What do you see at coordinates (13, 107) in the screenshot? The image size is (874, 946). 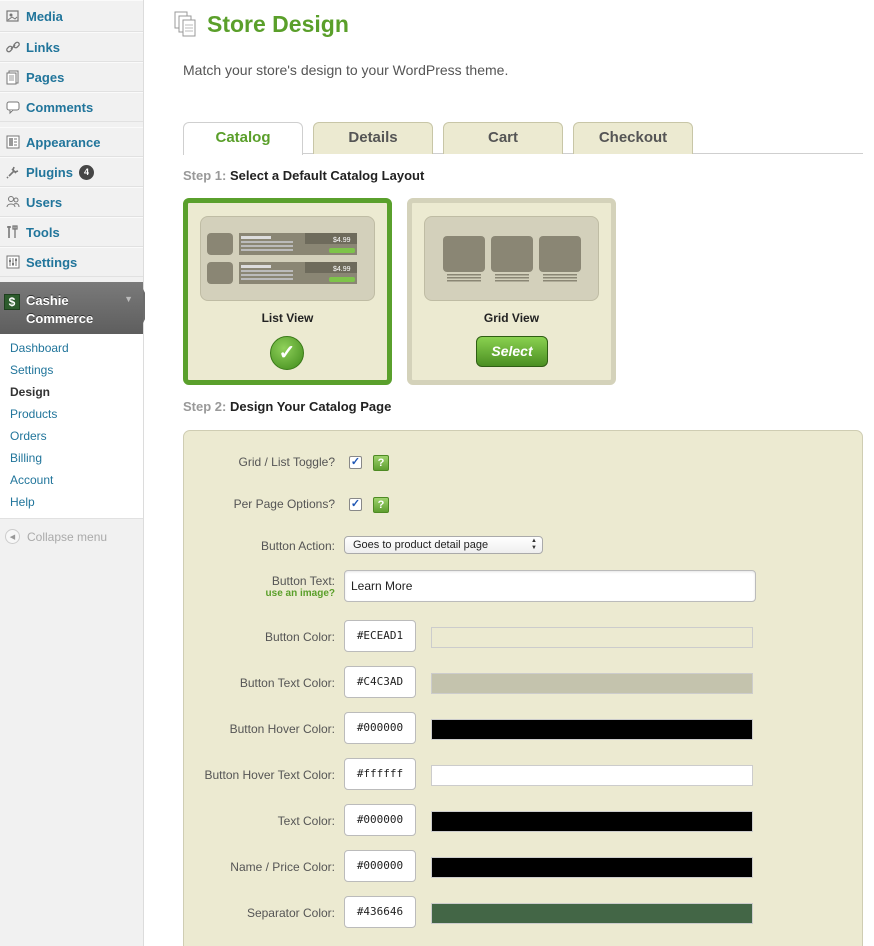 I see `comments-icon` at bounding box center [13, 107].